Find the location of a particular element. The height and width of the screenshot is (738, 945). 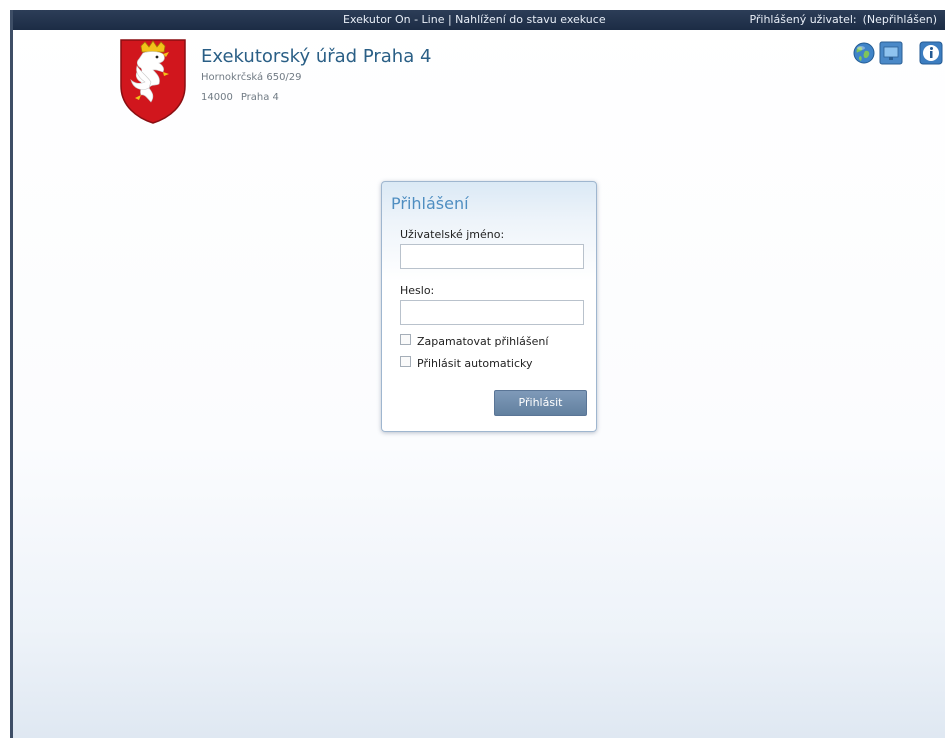

remember-login-checkbox is located at coordinates (405, 339).